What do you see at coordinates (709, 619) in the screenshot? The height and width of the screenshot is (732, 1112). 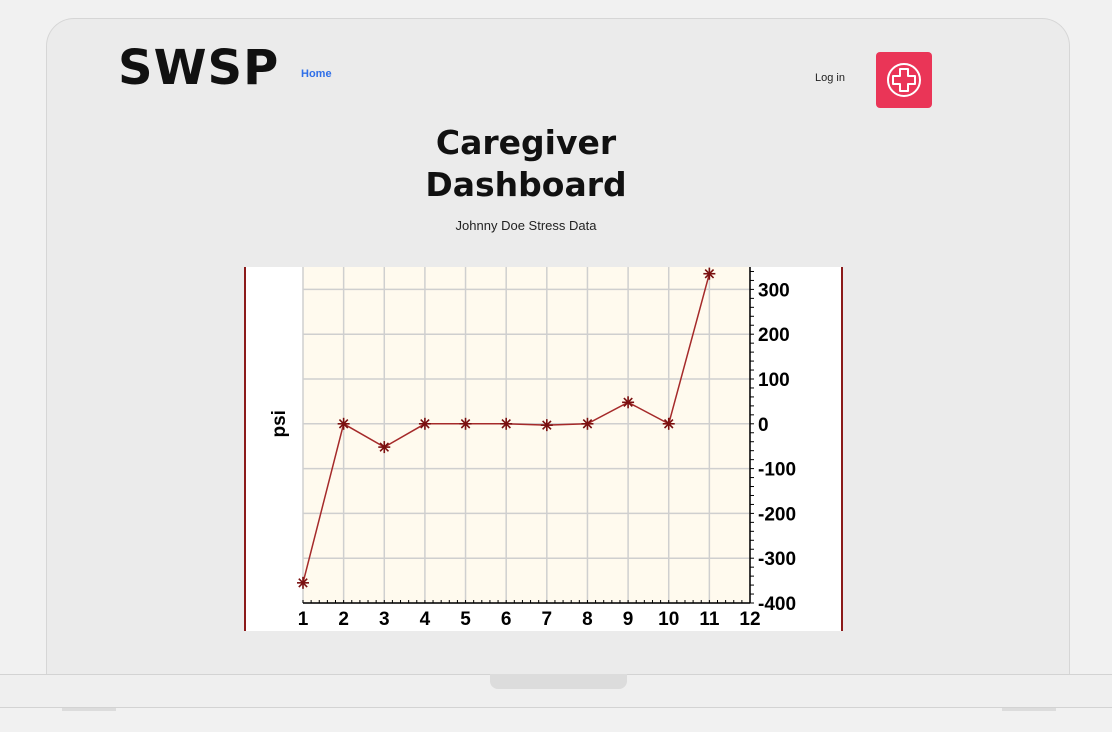 I see `x-tick-label: 11` at bounding box center [709, 619].